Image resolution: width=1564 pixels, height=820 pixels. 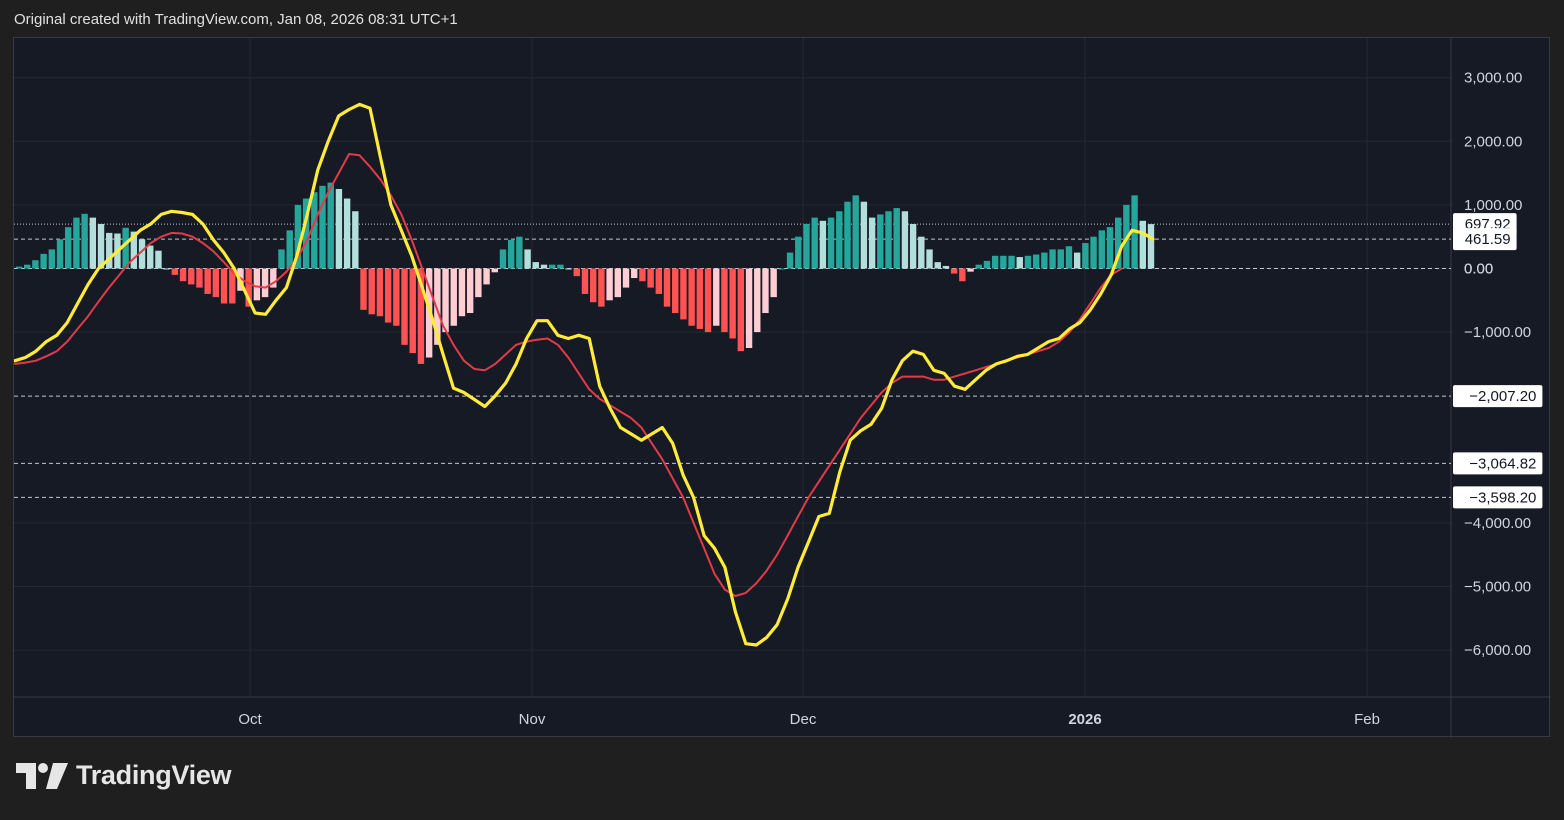 I want to click on x-tick-label: Feb, so click(x=1367, y=719).